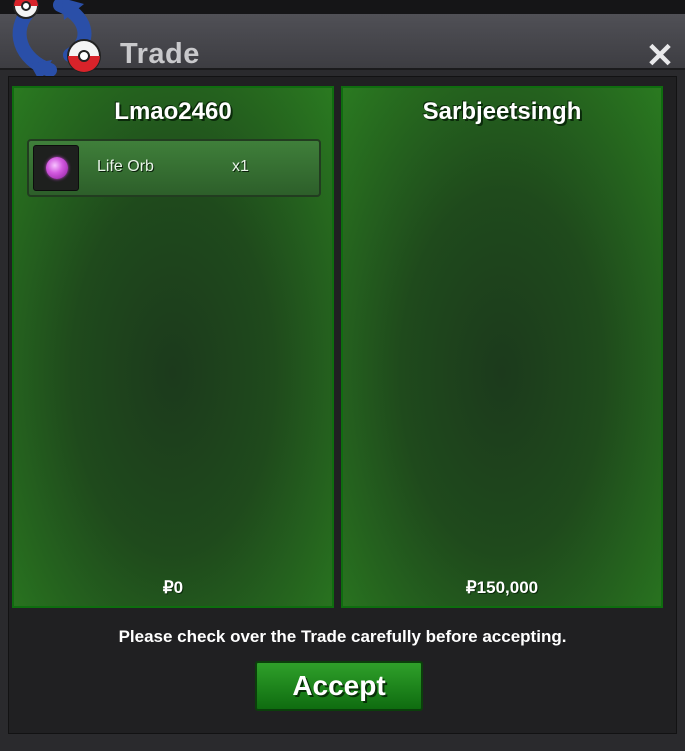 Image resolution: width=685 pixels, height=751 pixels. Describe the element at coordinates (174, 168) in the screenshot. I see `trade-item-row: Life Orb x1` at that location.